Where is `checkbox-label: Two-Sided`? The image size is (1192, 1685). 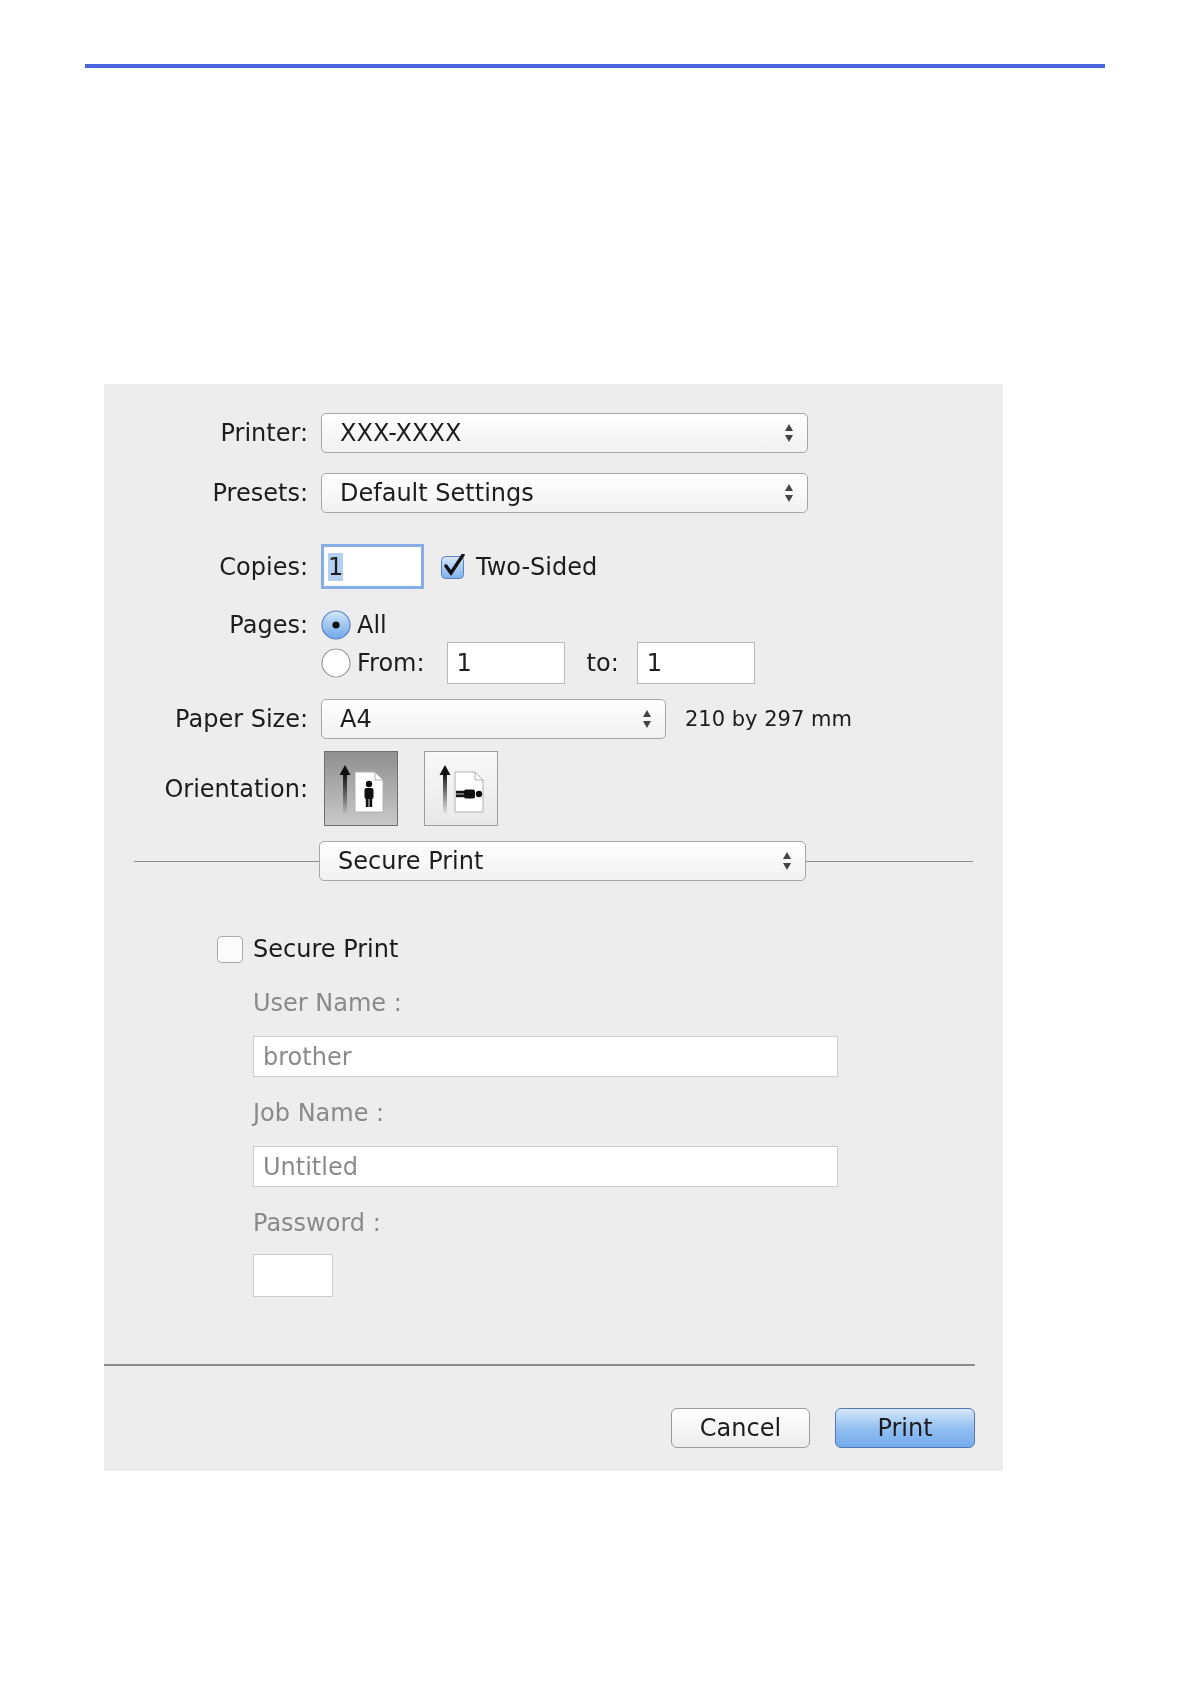
checkbox-label: Two-Sided is located at coordinates (537, 566).